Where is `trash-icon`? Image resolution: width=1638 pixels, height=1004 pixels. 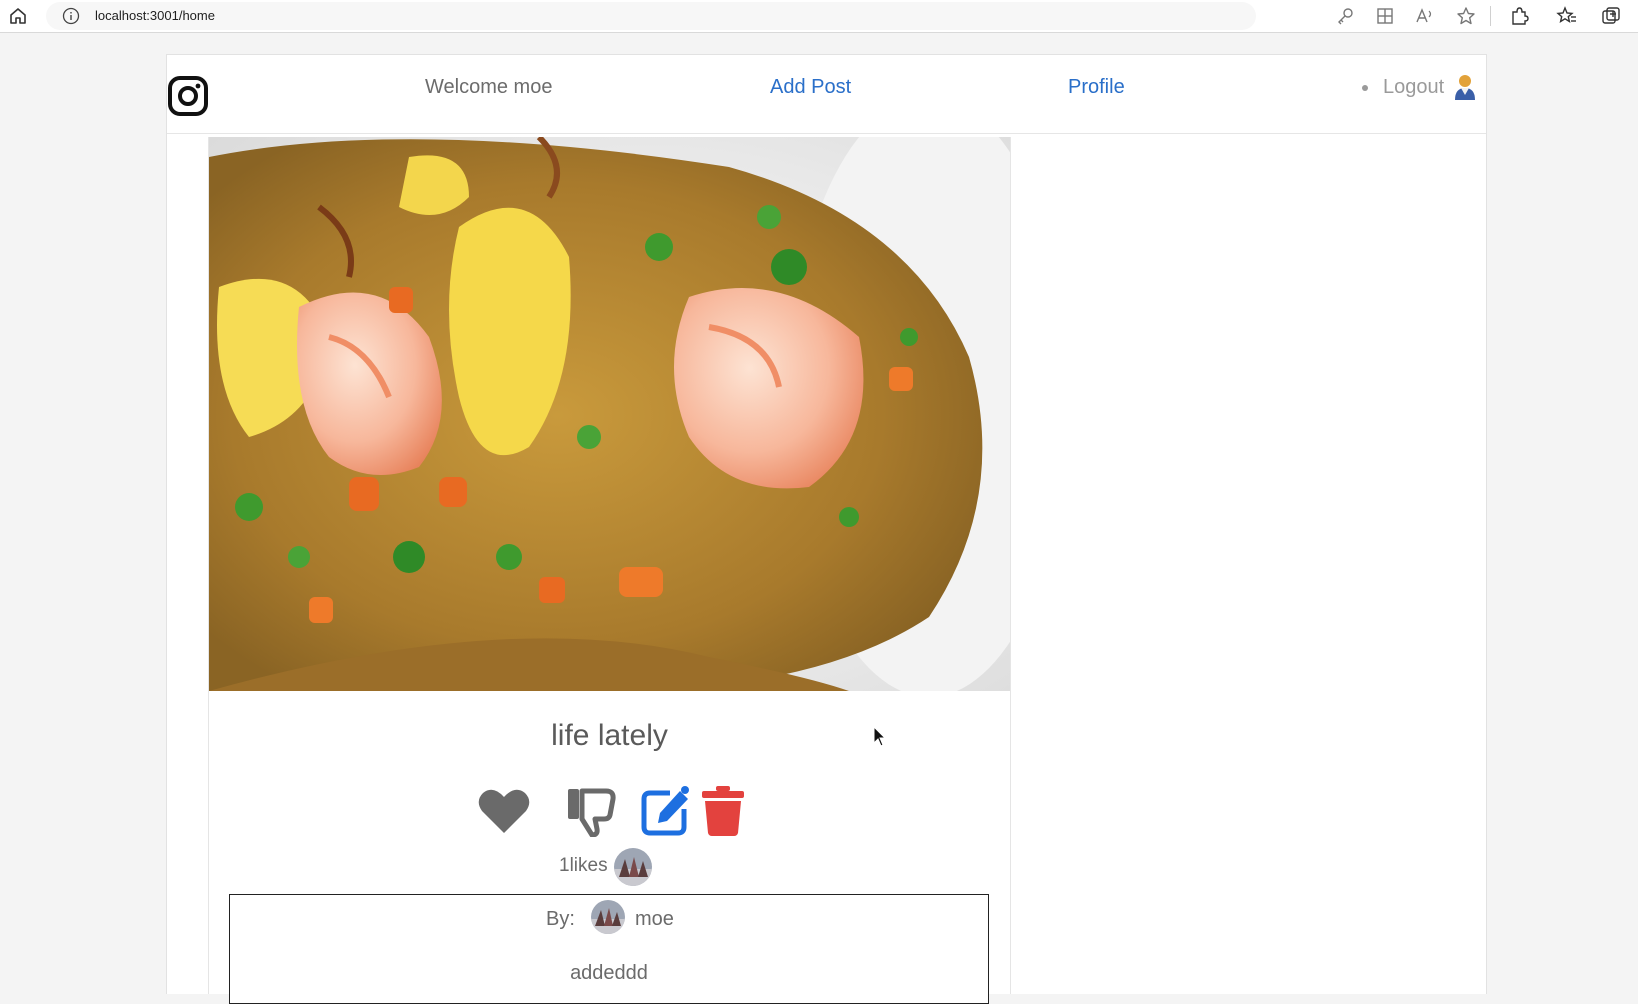 trash-icon is located at coordinates (723, 811).